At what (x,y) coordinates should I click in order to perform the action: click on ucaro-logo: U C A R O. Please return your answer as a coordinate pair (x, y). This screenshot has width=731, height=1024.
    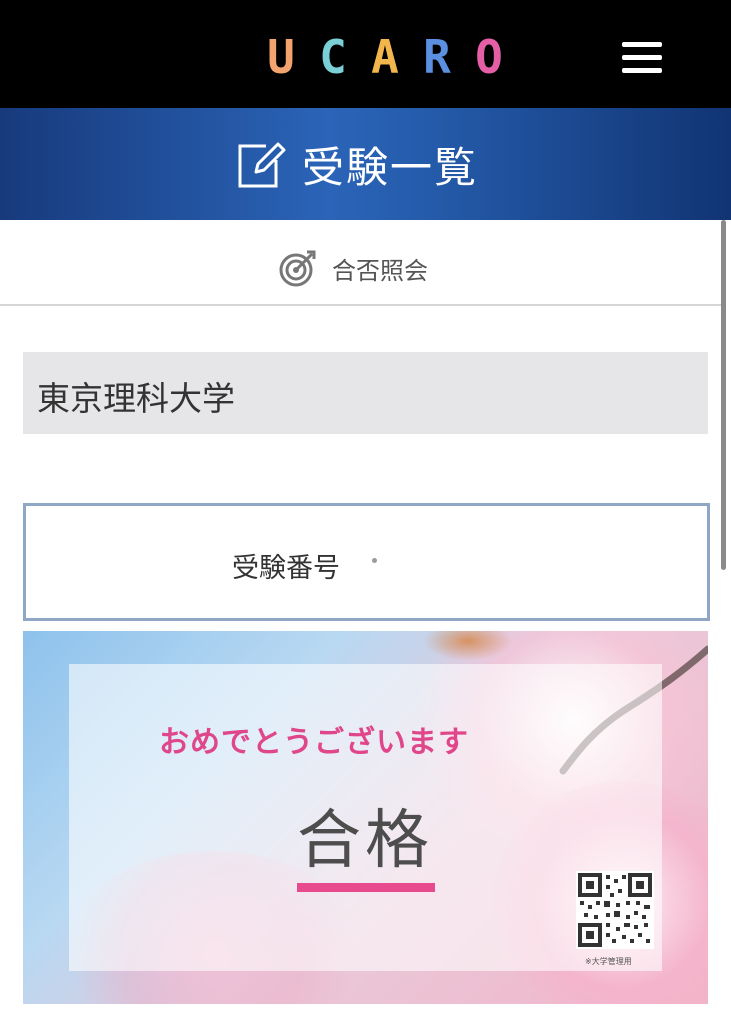
    Looking at the image, I should click on (385, 57).